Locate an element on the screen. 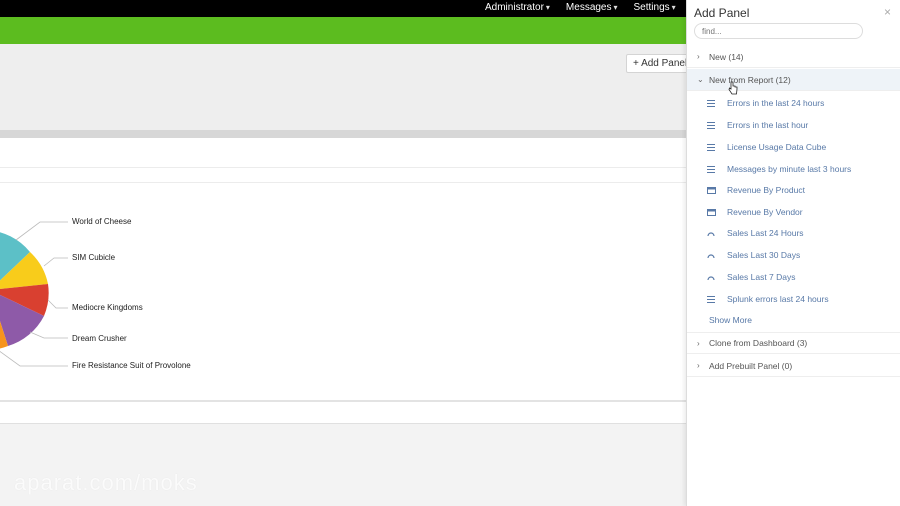 The height and width of the screenshot is (506, 900). top-nav-menu: Administrator ▾ Messages ▾ Settings ▾ is located at coordinates (580, 7).